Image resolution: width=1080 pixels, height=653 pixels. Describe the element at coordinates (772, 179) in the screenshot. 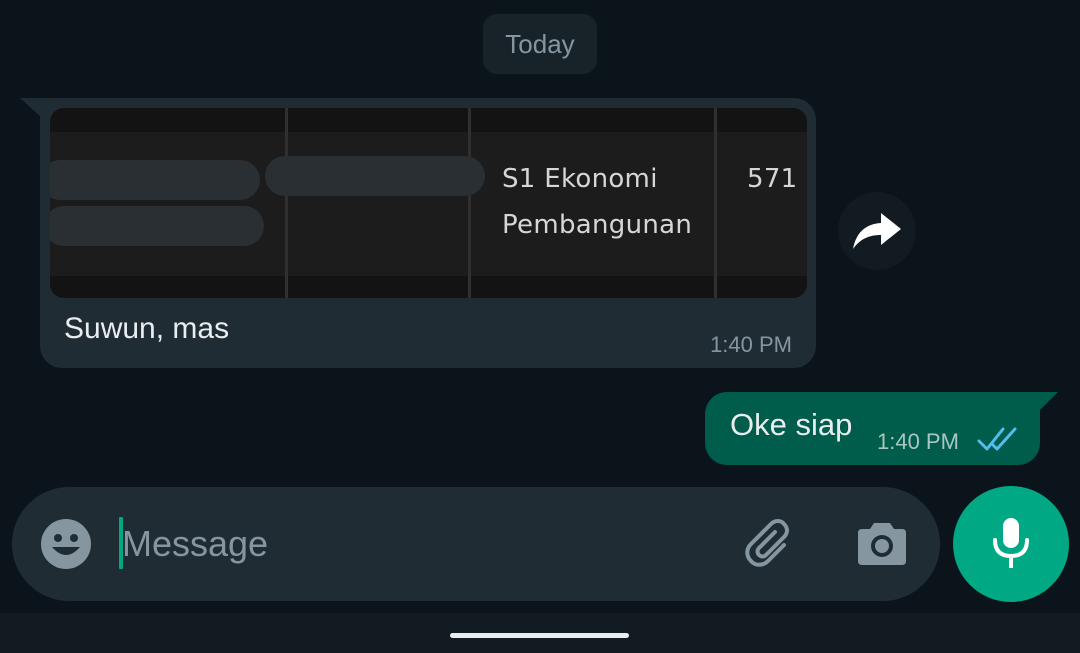

I see `table-cell-number: 571` at that location.